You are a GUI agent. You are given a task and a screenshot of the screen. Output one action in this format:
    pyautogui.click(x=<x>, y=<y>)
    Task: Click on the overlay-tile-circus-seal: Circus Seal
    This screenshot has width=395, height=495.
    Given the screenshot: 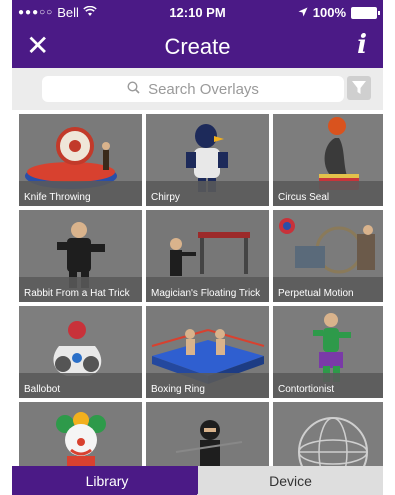 What is the action you would take?
    pyautogui.click(x=328, y=160)
    